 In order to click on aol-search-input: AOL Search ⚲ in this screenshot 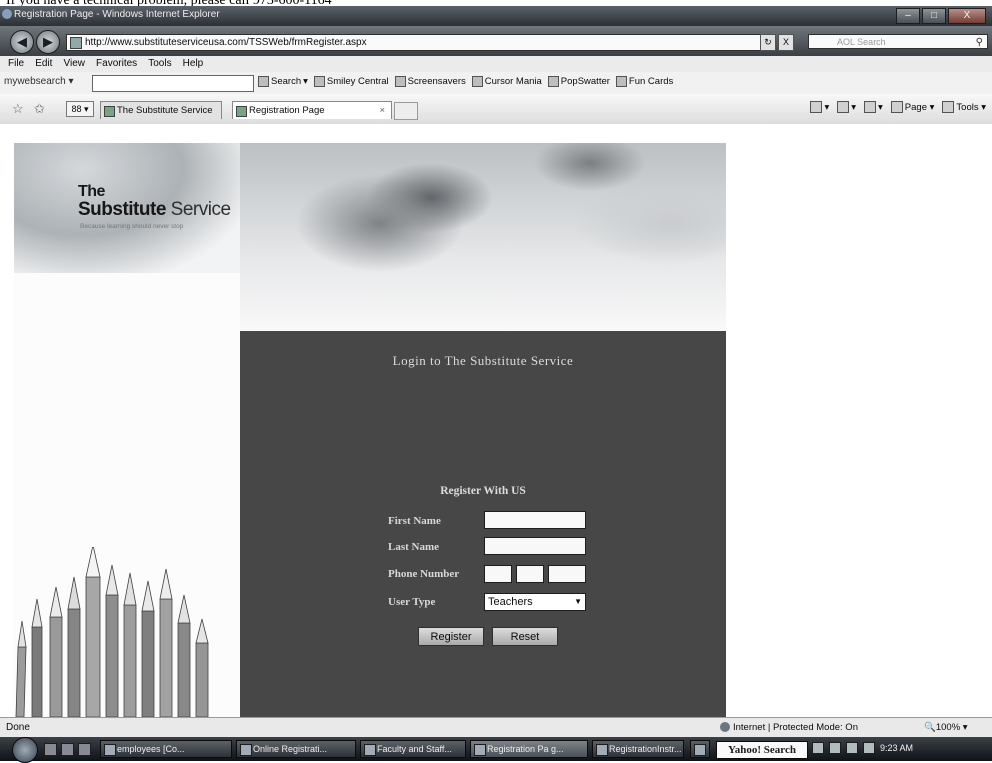, I will do `click(898, 41)`.